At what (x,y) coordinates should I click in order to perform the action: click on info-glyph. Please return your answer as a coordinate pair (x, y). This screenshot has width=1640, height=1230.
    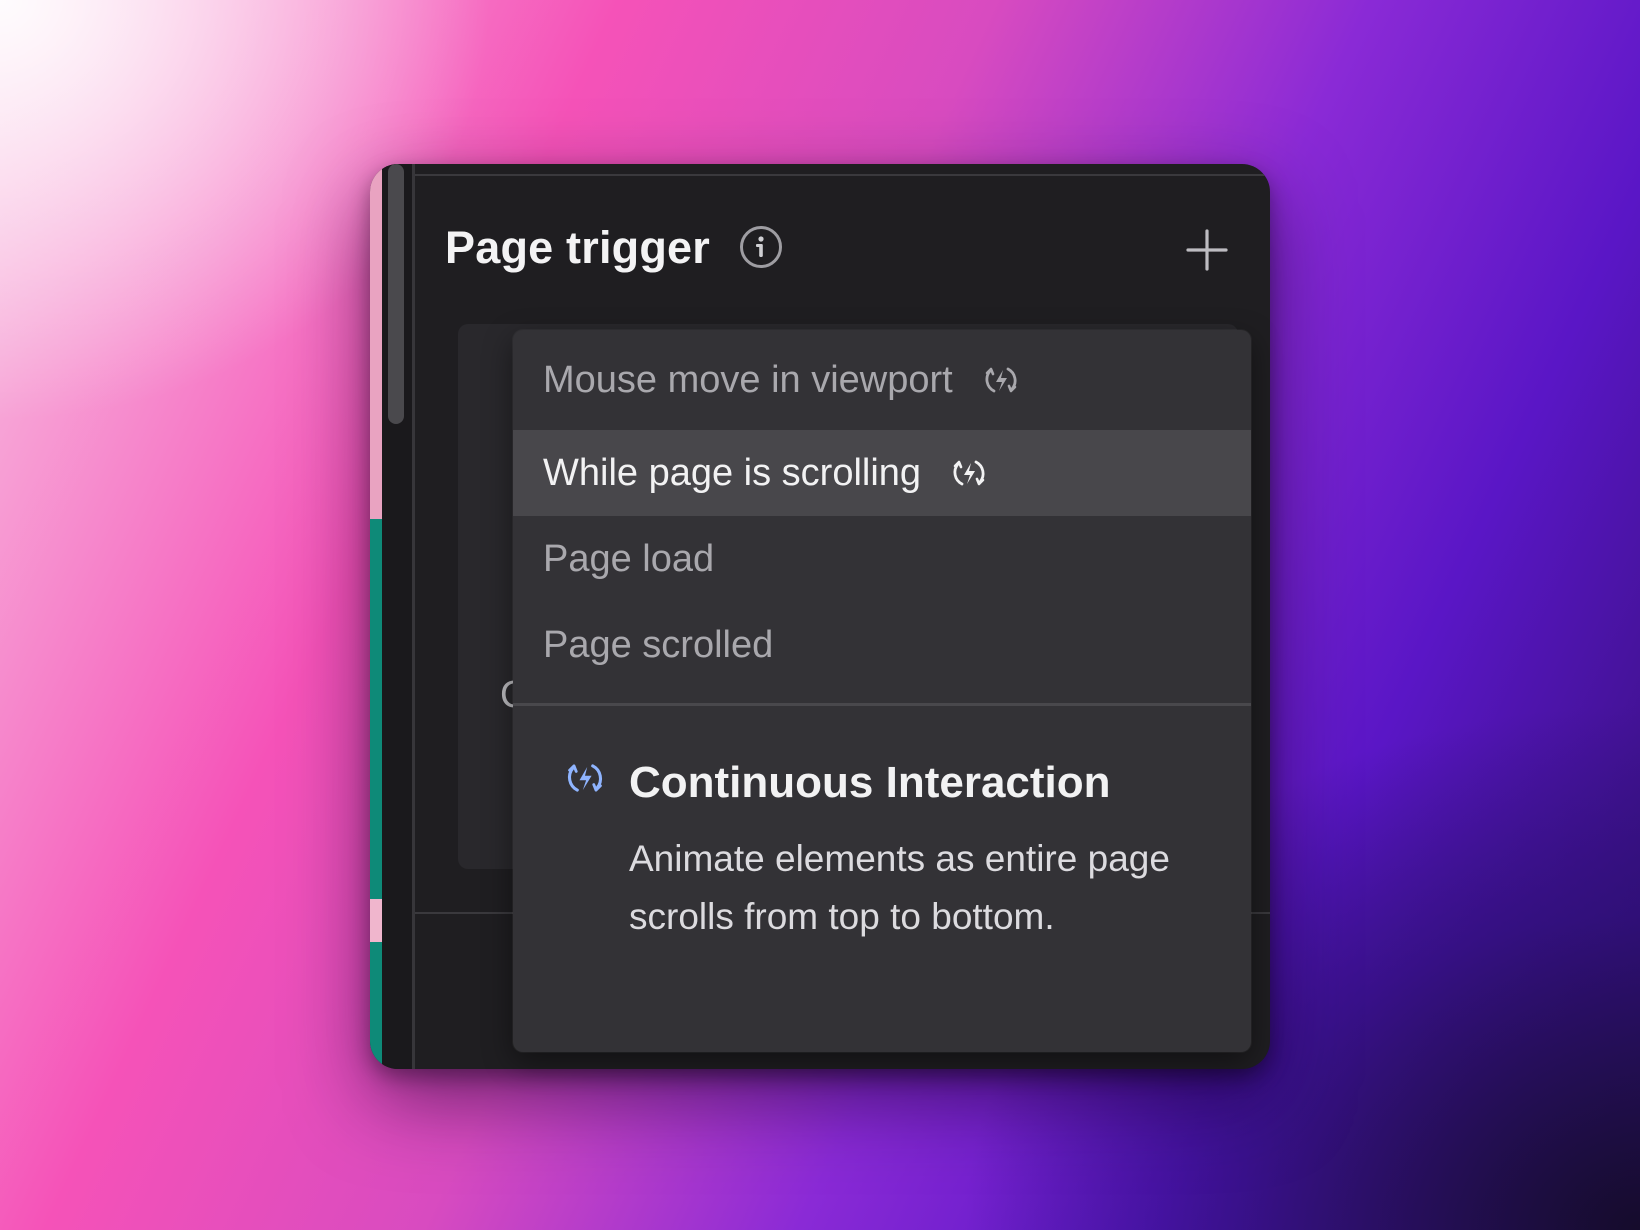
    Looking at the image, I should click on (760, 246).